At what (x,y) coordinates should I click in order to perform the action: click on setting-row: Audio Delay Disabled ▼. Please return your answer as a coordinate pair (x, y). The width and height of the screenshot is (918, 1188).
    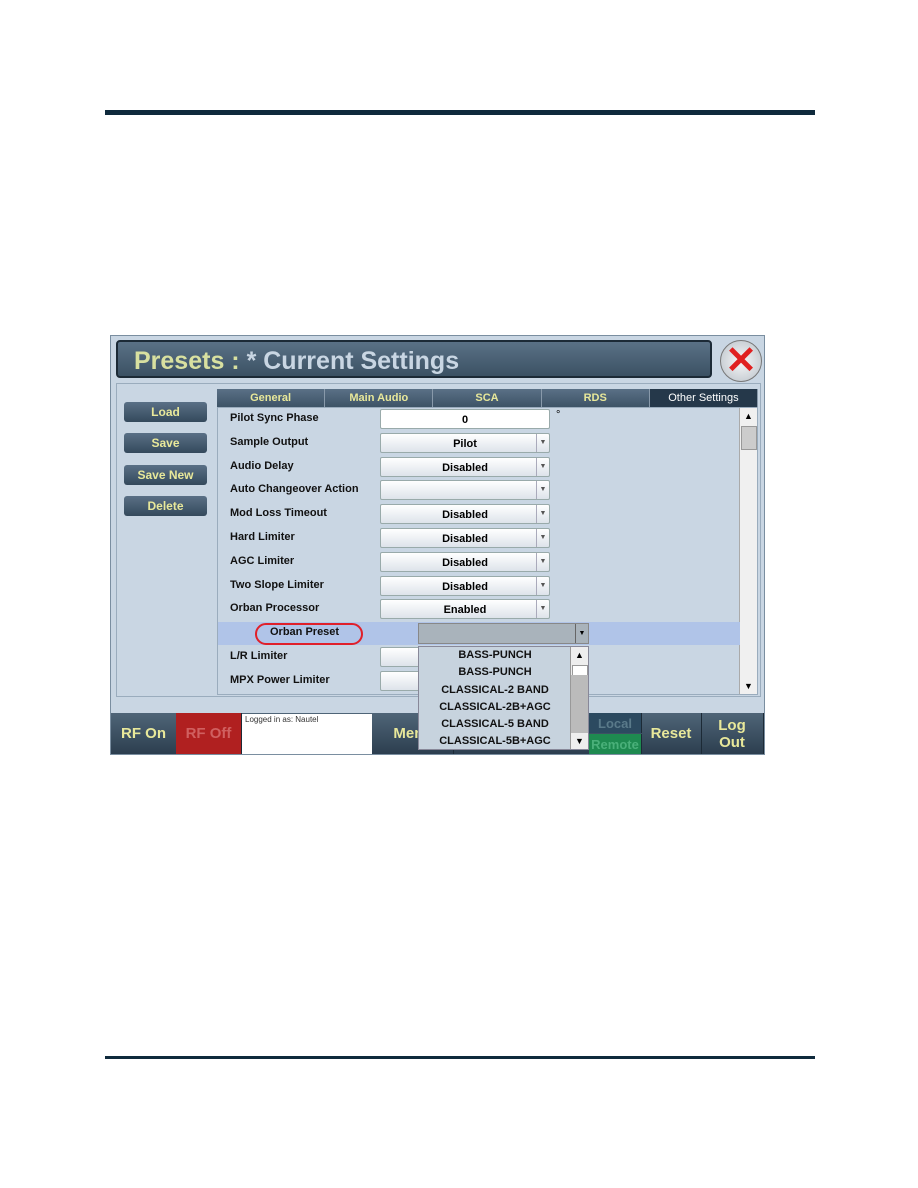
    Looking at the image, I should click on (479, 467).